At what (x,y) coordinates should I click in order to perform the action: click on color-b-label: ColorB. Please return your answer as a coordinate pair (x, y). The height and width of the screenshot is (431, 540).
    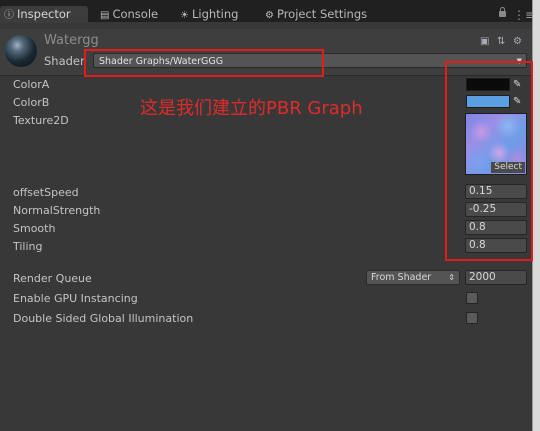
    Looking at the image, I should click on (31, 102).